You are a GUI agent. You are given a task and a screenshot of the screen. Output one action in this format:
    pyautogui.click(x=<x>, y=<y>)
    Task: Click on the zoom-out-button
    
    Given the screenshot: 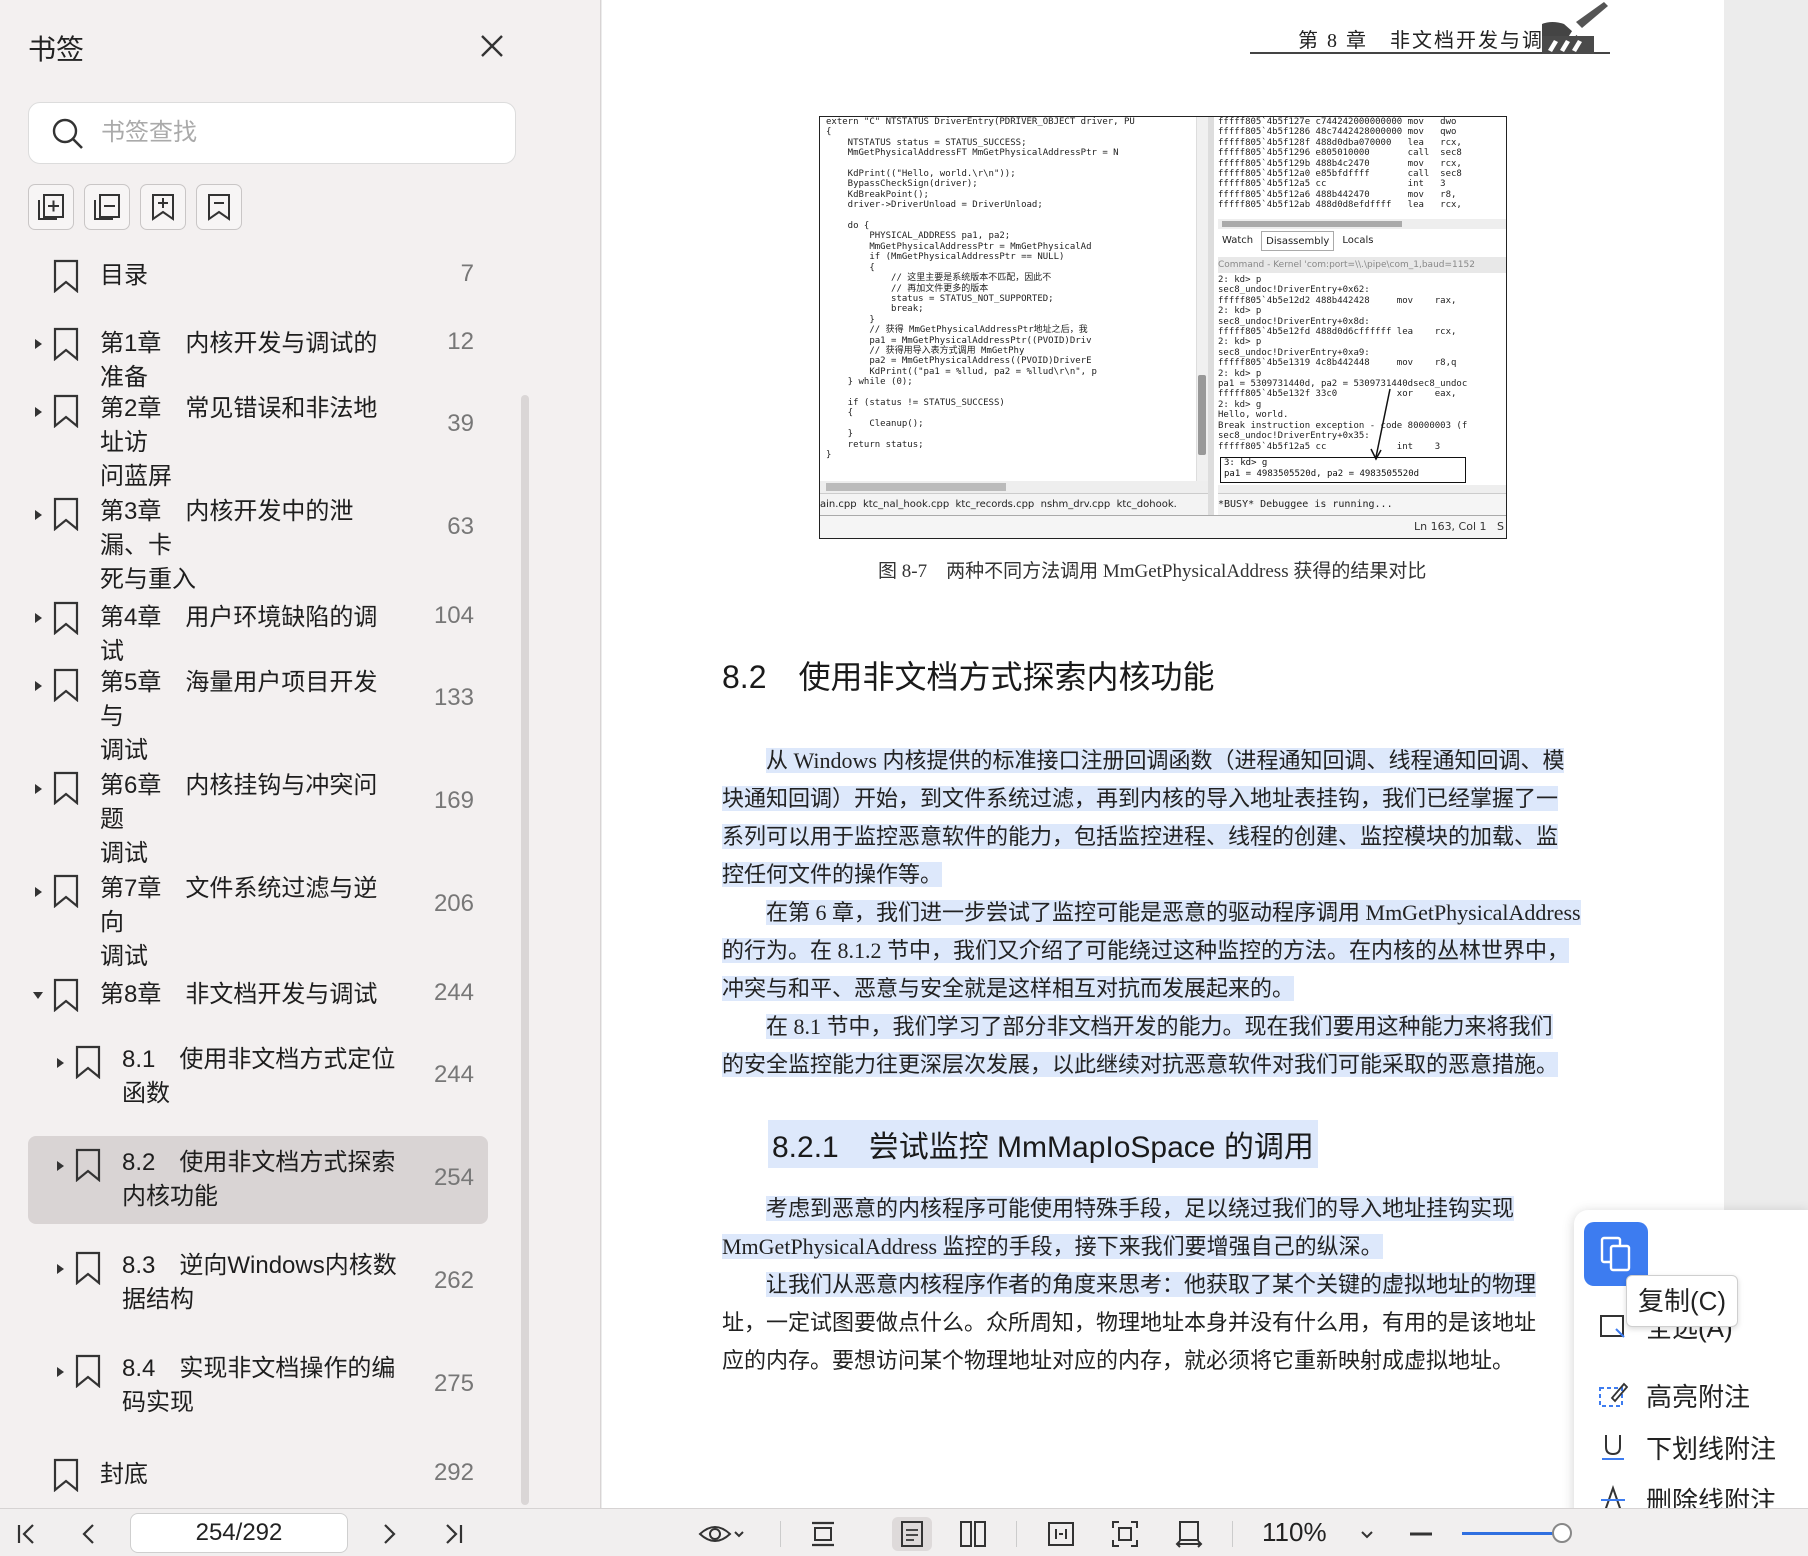 What is the action you would take?
    pyautogui.click(x=1421, y=1534)
    